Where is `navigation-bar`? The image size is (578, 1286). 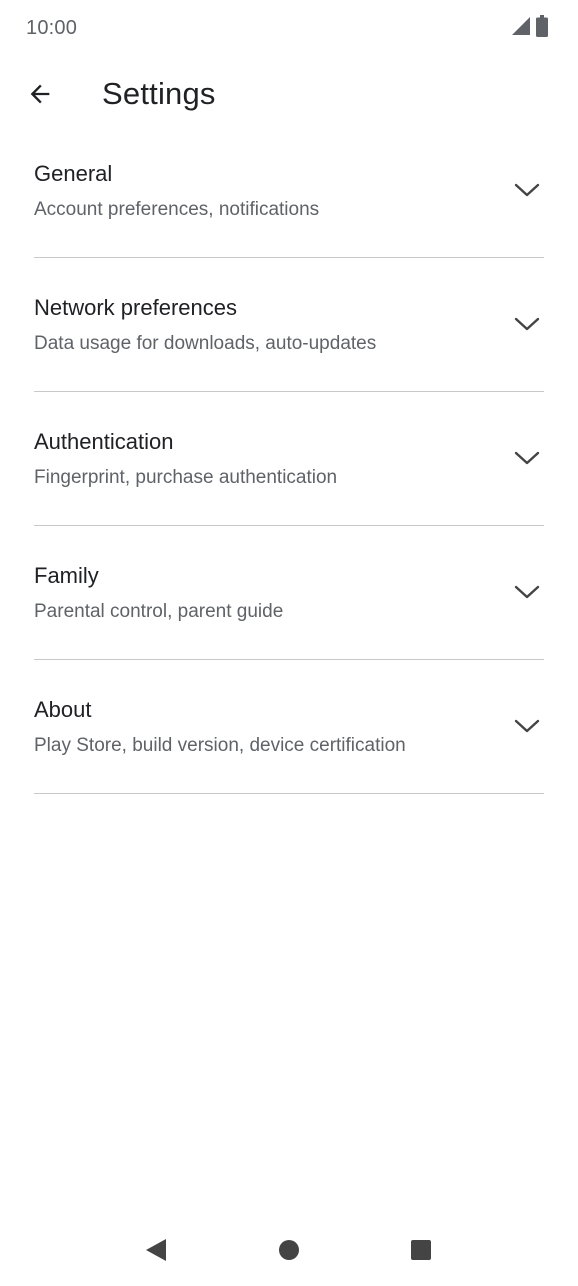 navigation-bar is located at coordinates (289, 1253).